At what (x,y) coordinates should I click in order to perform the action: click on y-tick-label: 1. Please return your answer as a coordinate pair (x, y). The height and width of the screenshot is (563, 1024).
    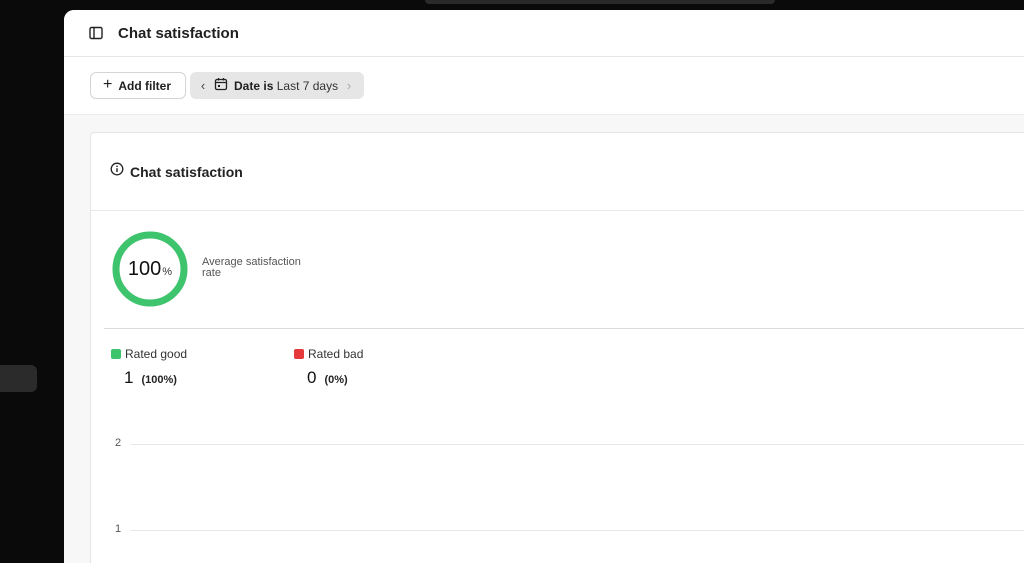
    Looking at the image, I should click on (118, 529).